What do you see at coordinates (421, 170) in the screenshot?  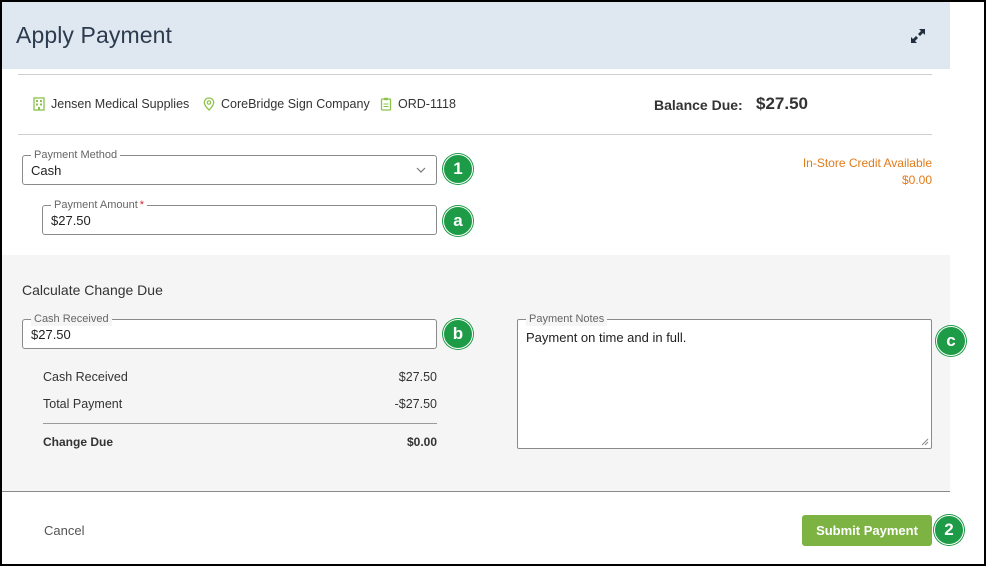 I see `chevron-down-icon` at bounding box center [421, 170].